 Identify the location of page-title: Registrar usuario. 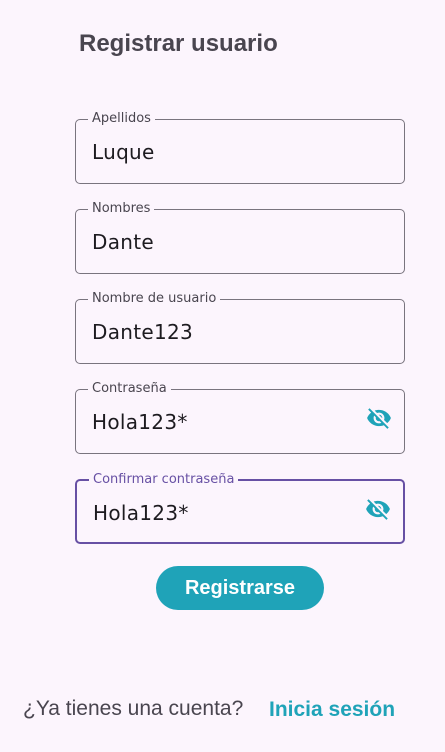
(178, 43).